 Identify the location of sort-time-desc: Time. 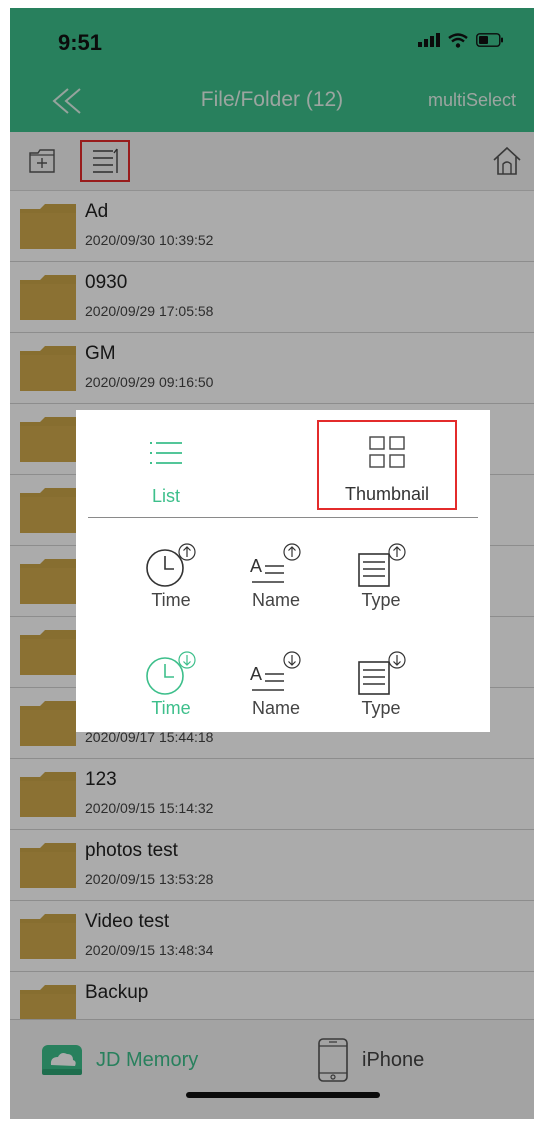
(171, 688).